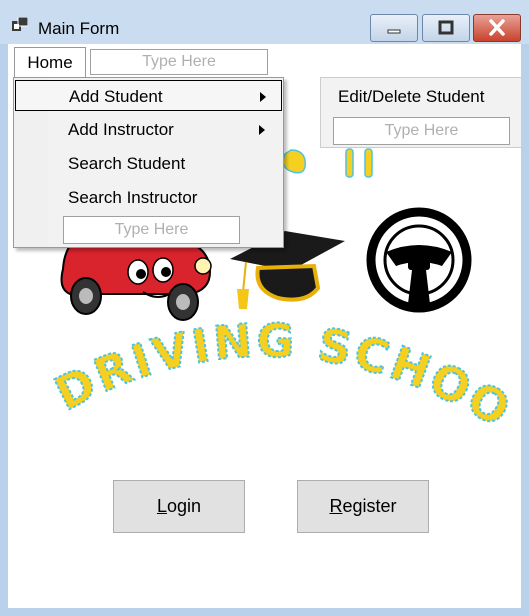  I want to click on close-button, so click(497, 28).